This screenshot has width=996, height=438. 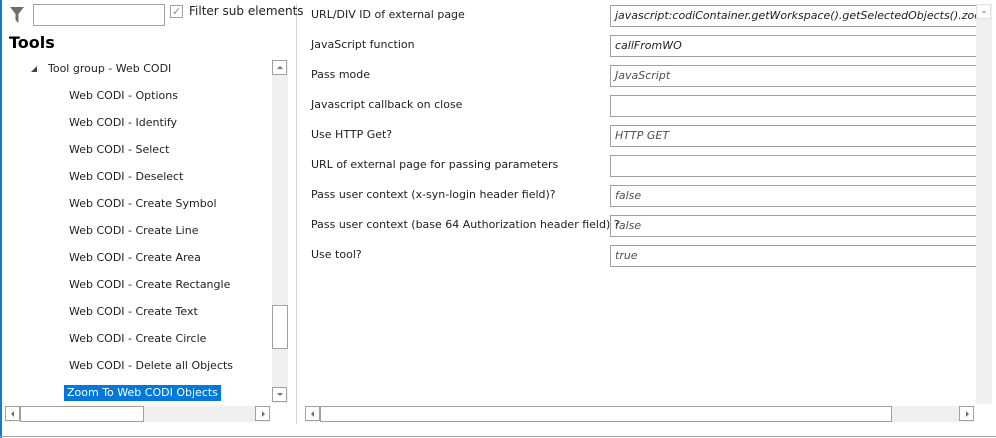 What do you see at coordinates (133, 231) in the screenshot?
I see `tree-item: Web CODI - Create Line` at bounding box center [133, 231].